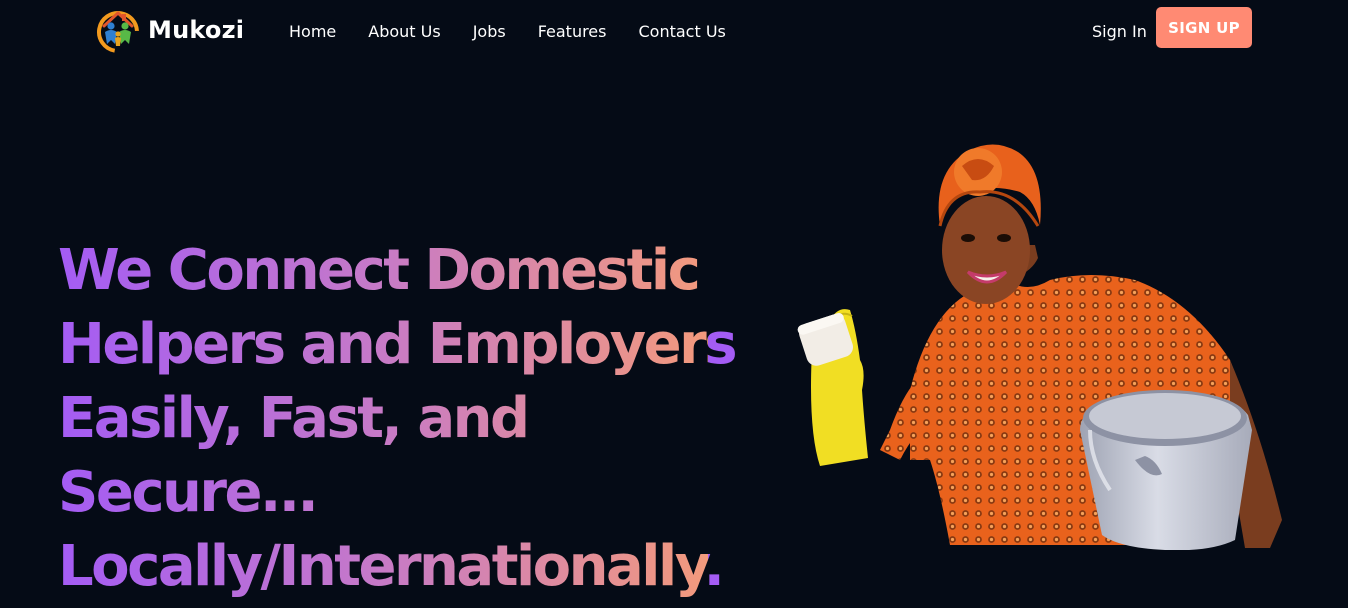  What do you see at coordinates (418, 345) in the screenshot?
I see `hero-line: Helpers and Employers` at bounding box center [418, 345].